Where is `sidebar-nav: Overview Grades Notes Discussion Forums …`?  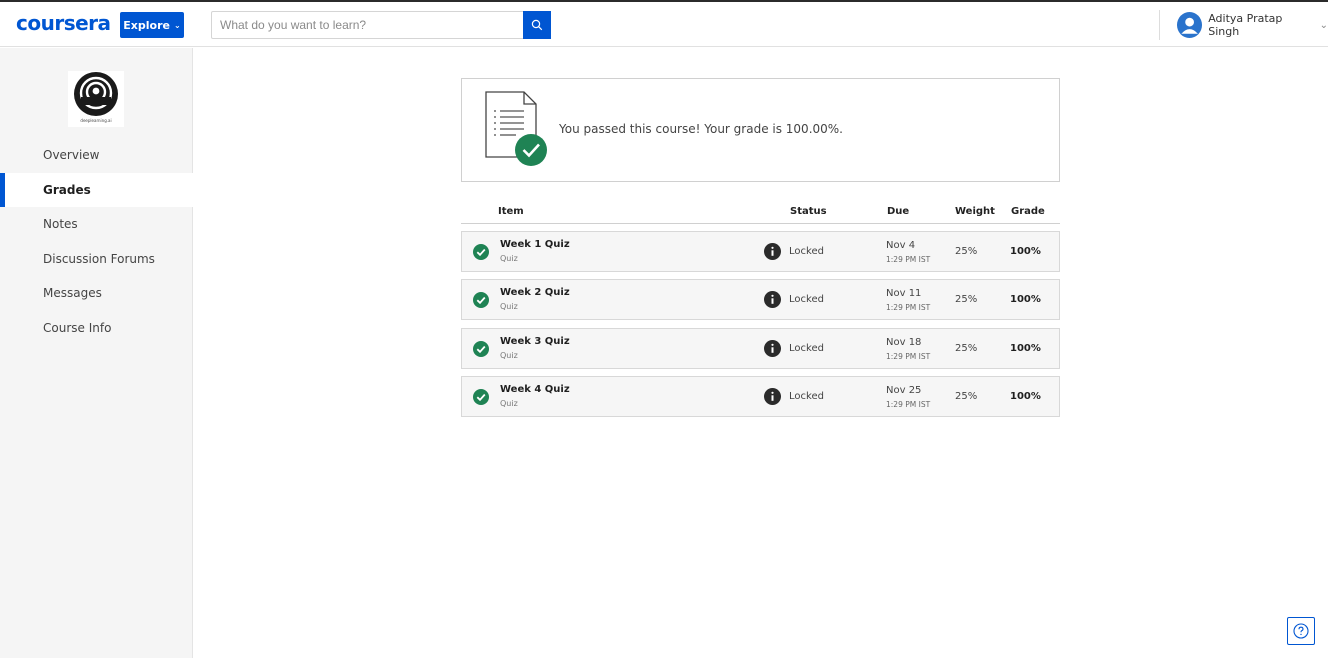 sidebar-nav: Overview Grades Notes Discussion Forums … is located at coordinates (96, 241).